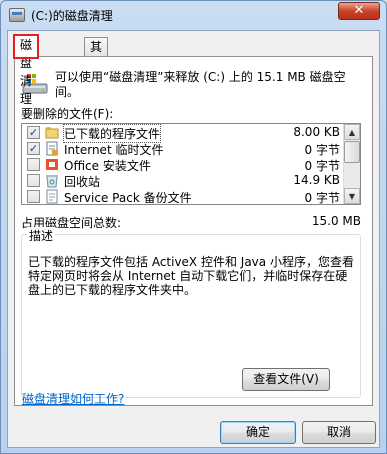 The image size is (387, 454). I want to click on view-files-button: 查看文件(V), so click(286, 379).